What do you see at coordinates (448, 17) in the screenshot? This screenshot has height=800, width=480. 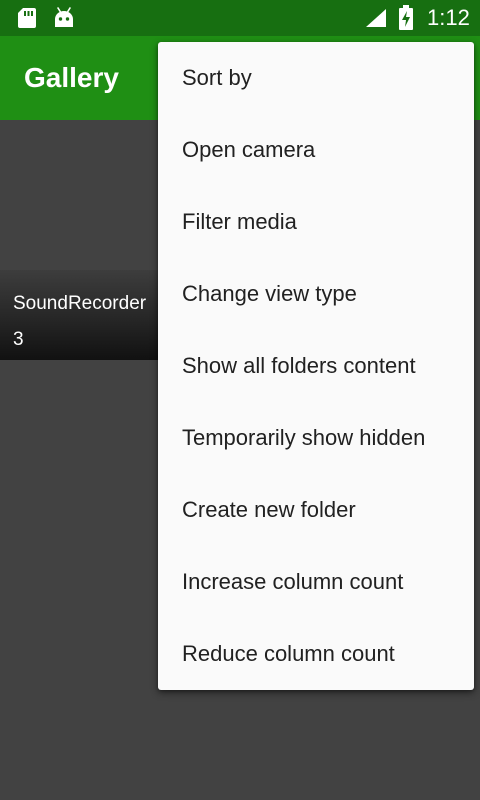 I see `status-clock: 1:12` at bounding box center [448, 17].